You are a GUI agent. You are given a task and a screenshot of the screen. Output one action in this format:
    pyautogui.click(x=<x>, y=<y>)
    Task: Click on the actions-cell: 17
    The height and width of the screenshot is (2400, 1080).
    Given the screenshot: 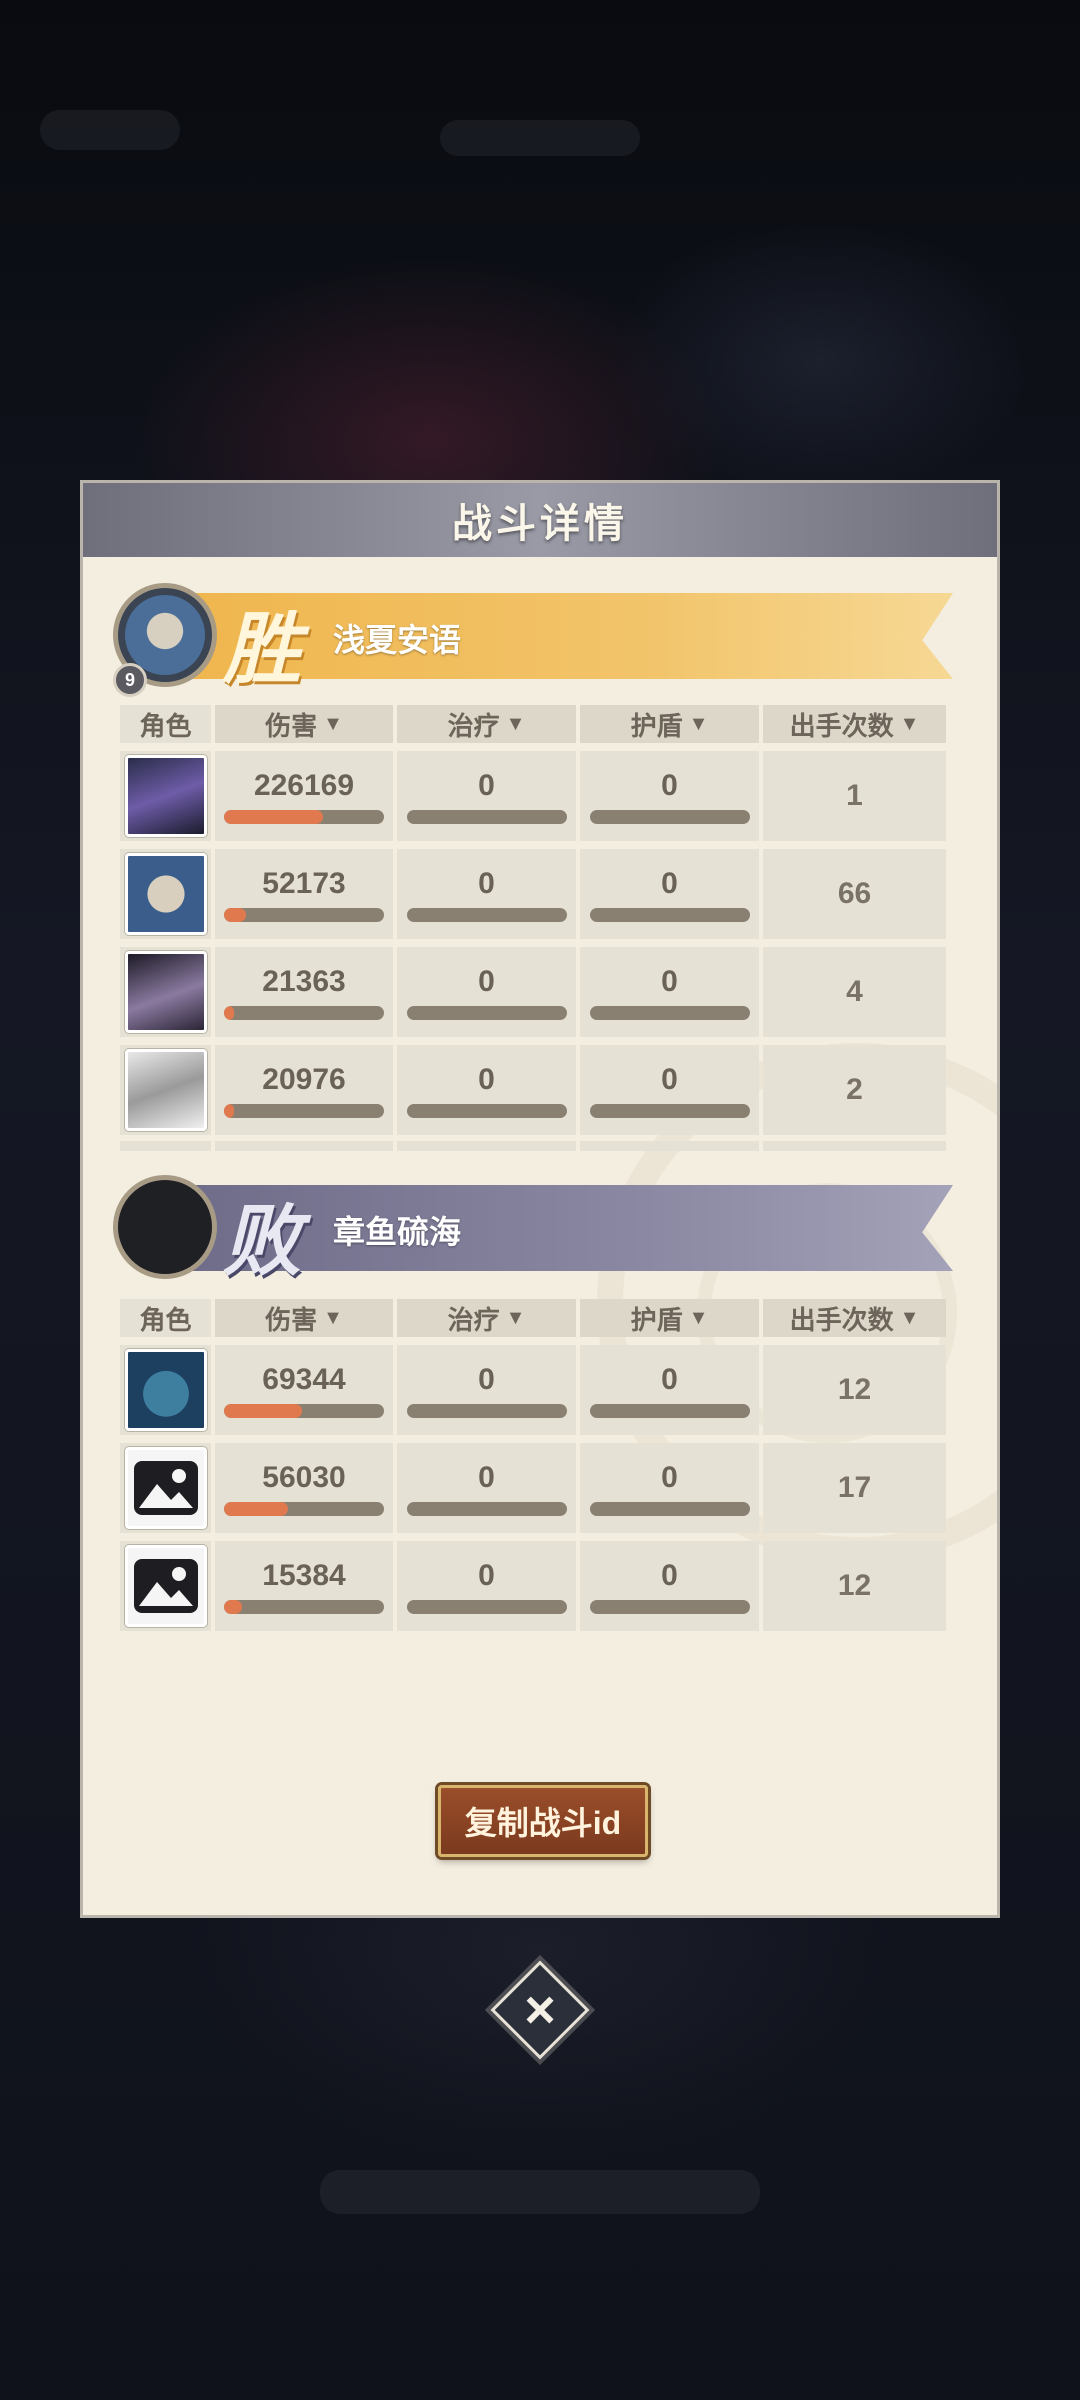 What is the action you would take?
    pyautogui.click(x=854, y=1488)
    